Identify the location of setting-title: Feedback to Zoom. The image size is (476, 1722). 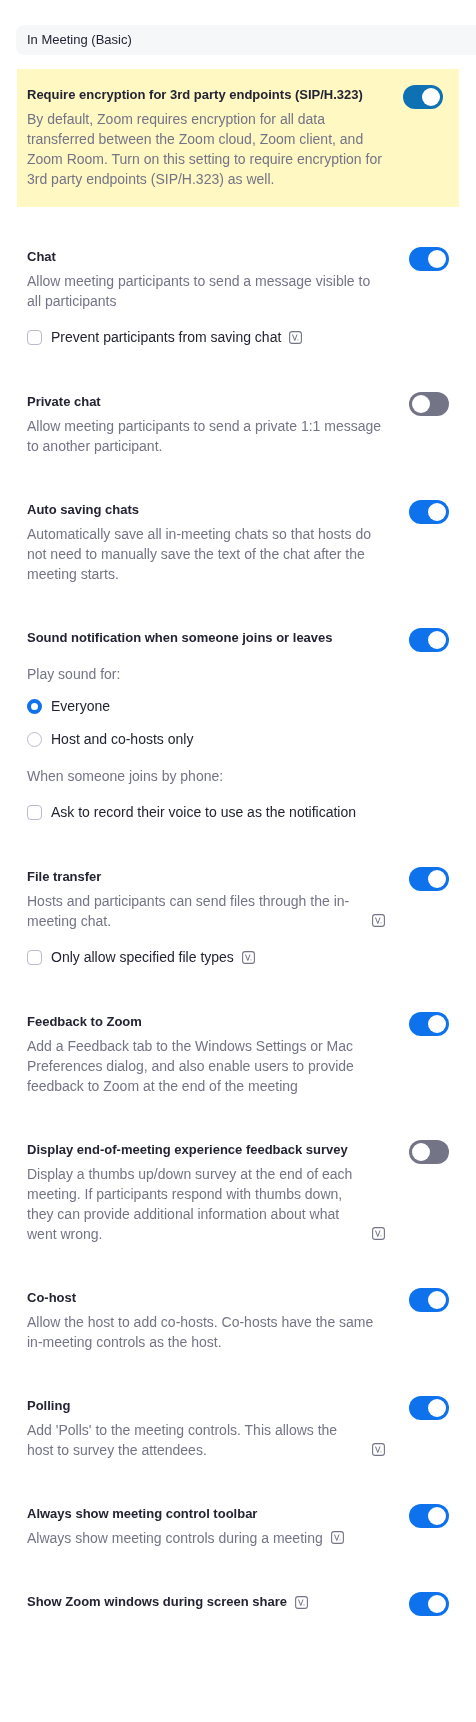
(84, 1022).